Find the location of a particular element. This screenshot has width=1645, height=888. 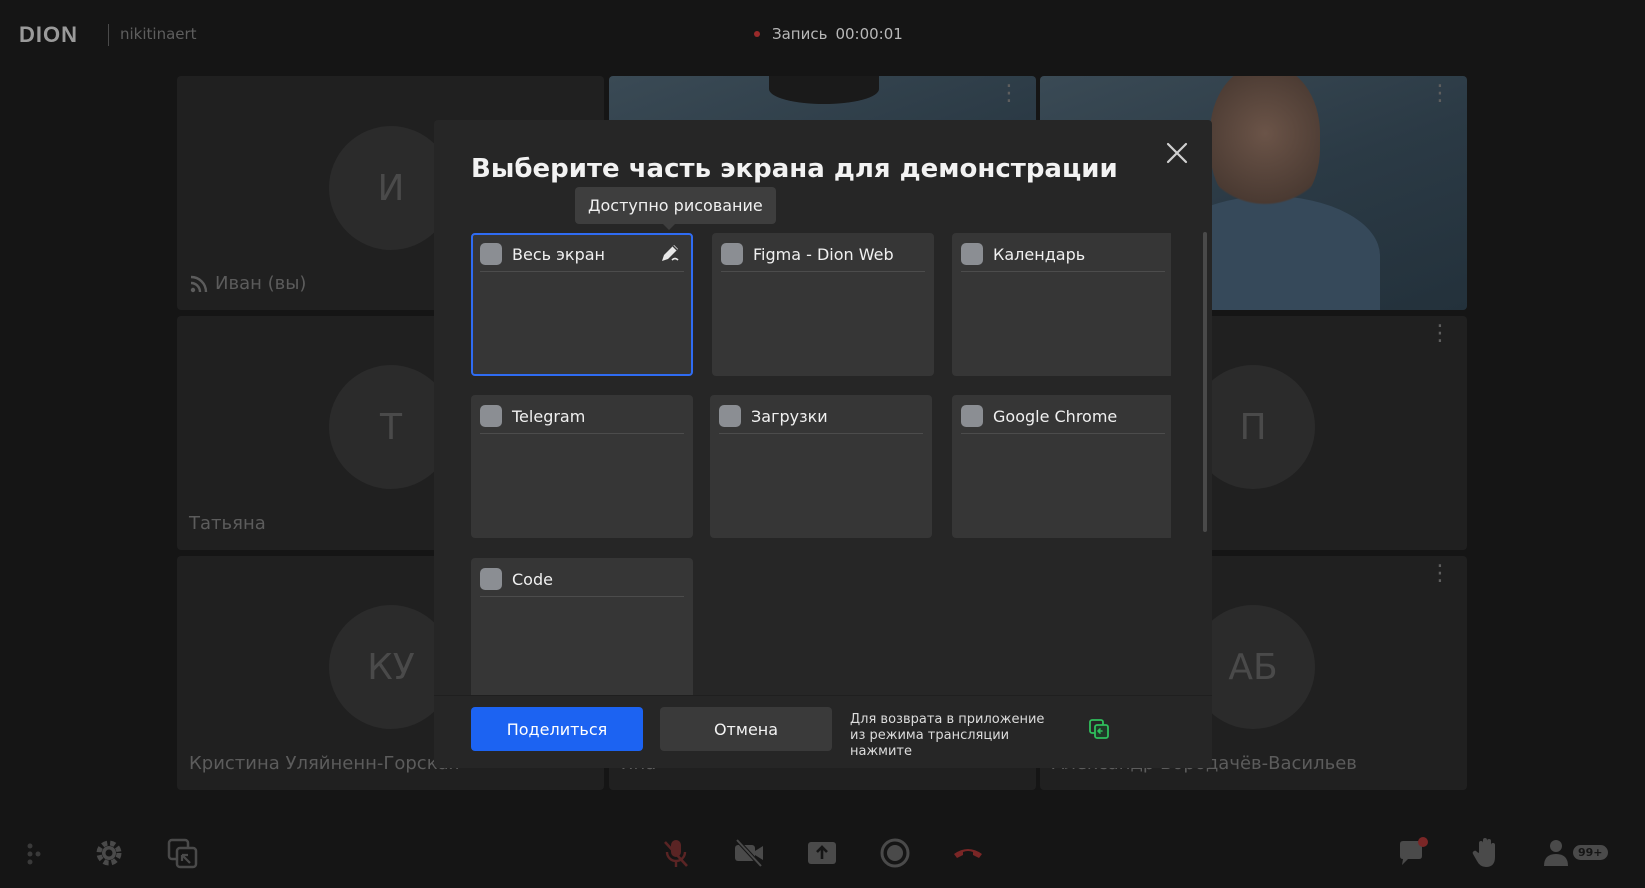

screen-switch-icon is located at coordinates (182, 853).